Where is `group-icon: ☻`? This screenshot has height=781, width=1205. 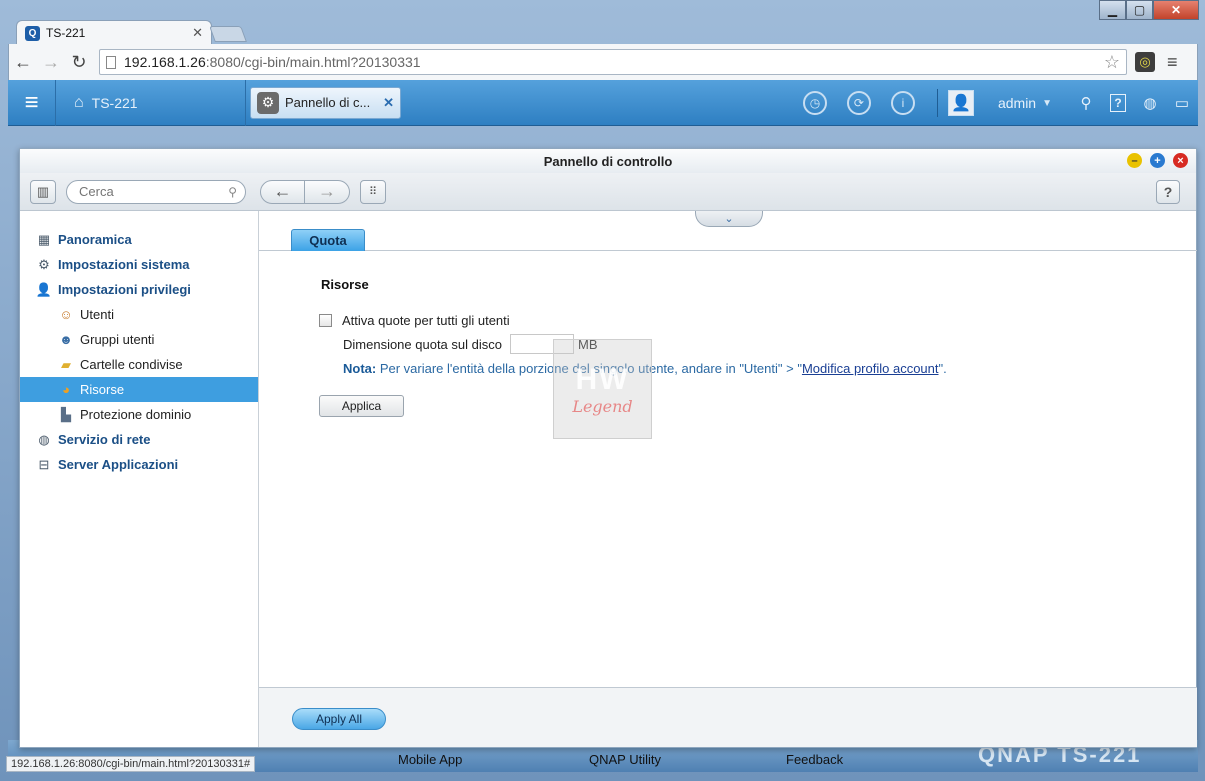 group-icon: ☻ is located at coordinates (66, 339).